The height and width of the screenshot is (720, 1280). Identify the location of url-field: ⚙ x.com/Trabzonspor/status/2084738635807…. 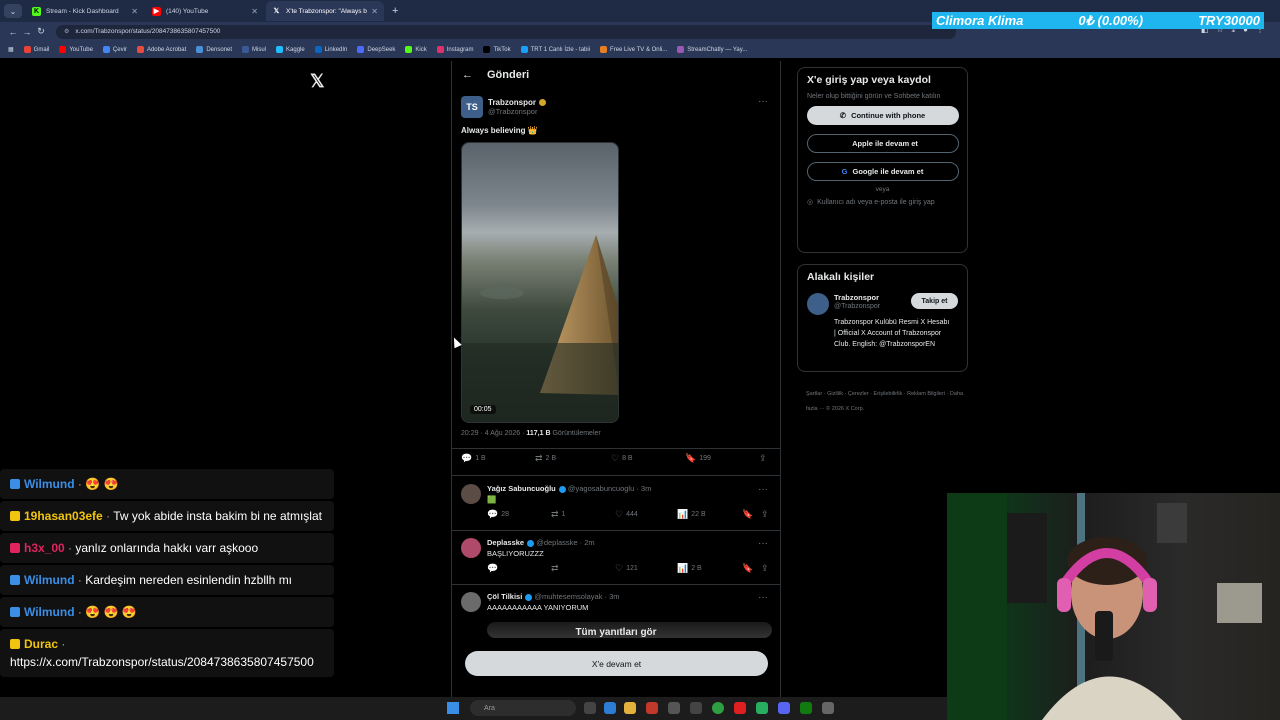
(506, 31).